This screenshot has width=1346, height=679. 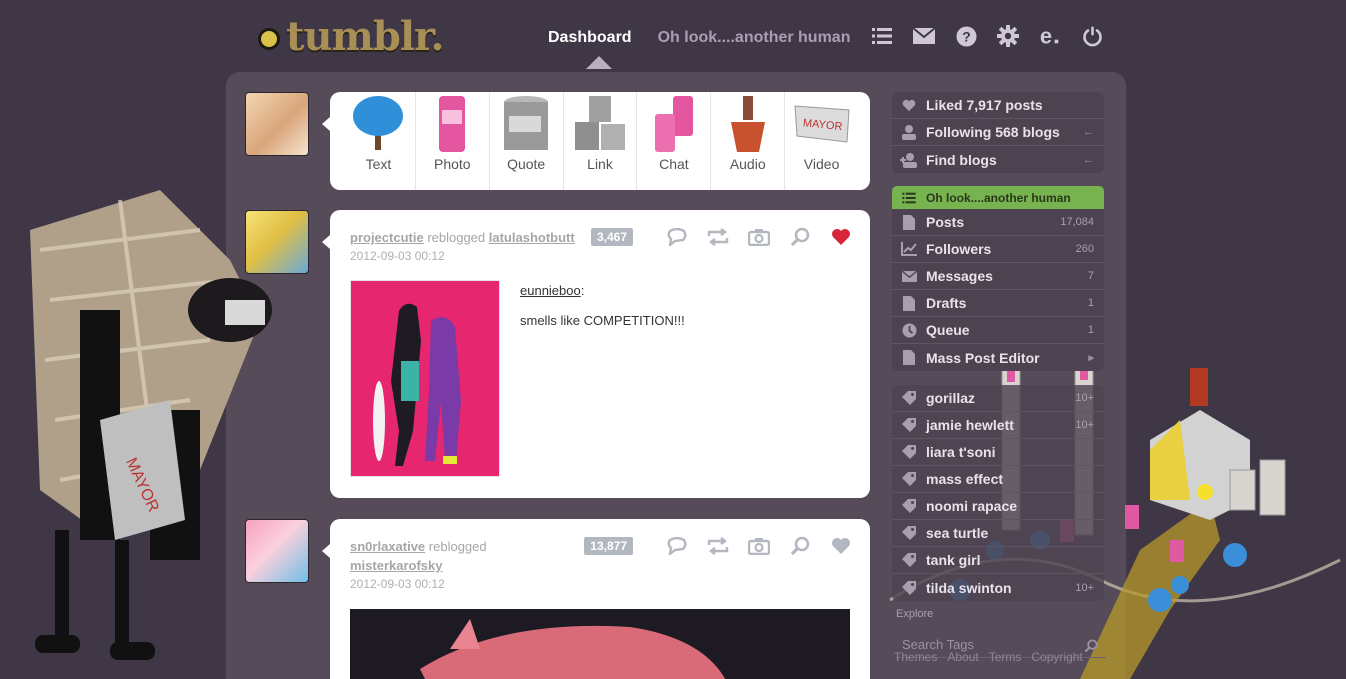 What do you see at coordinates (945, 222) in the screenshot?
I see `sidebar-item-label: Posts` at bounding box center [945, 222].